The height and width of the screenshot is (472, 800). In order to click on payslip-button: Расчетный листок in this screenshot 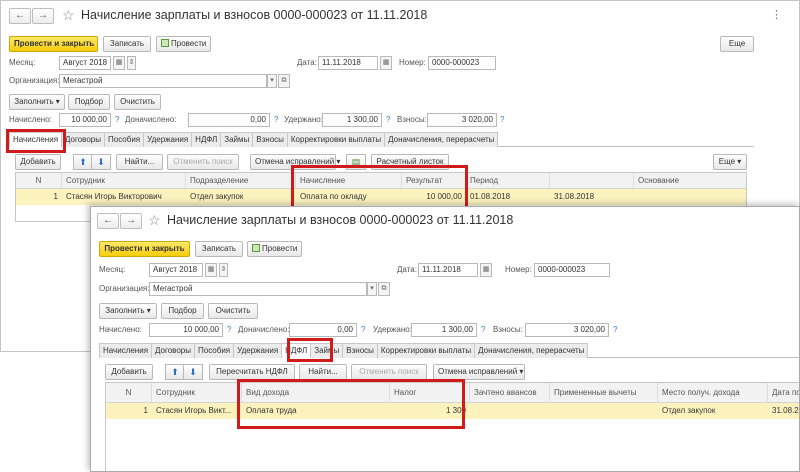, I will do `click(410, 162)`.